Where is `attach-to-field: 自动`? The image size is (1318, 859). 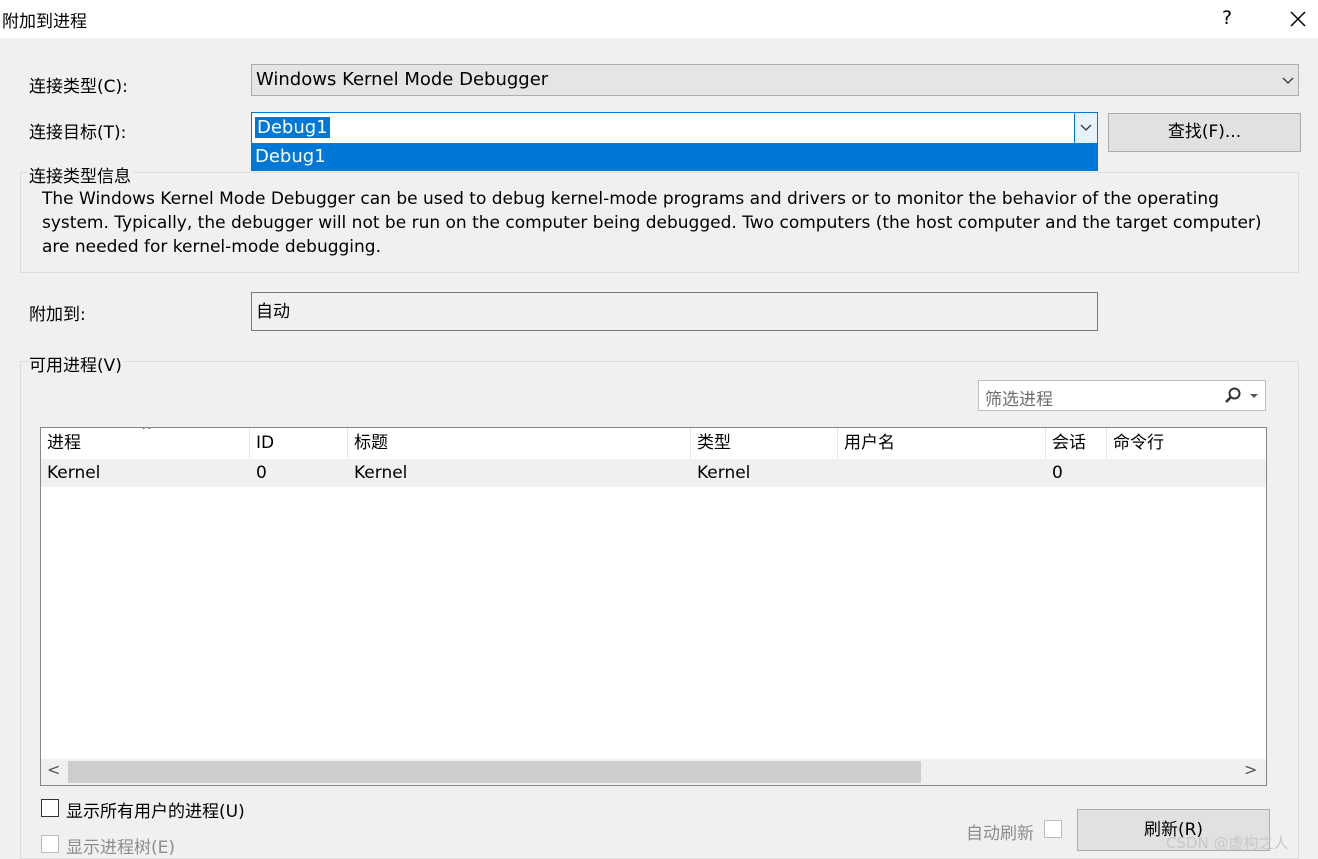
attach-to-field: 自动 is located at coordinates (674, 311).